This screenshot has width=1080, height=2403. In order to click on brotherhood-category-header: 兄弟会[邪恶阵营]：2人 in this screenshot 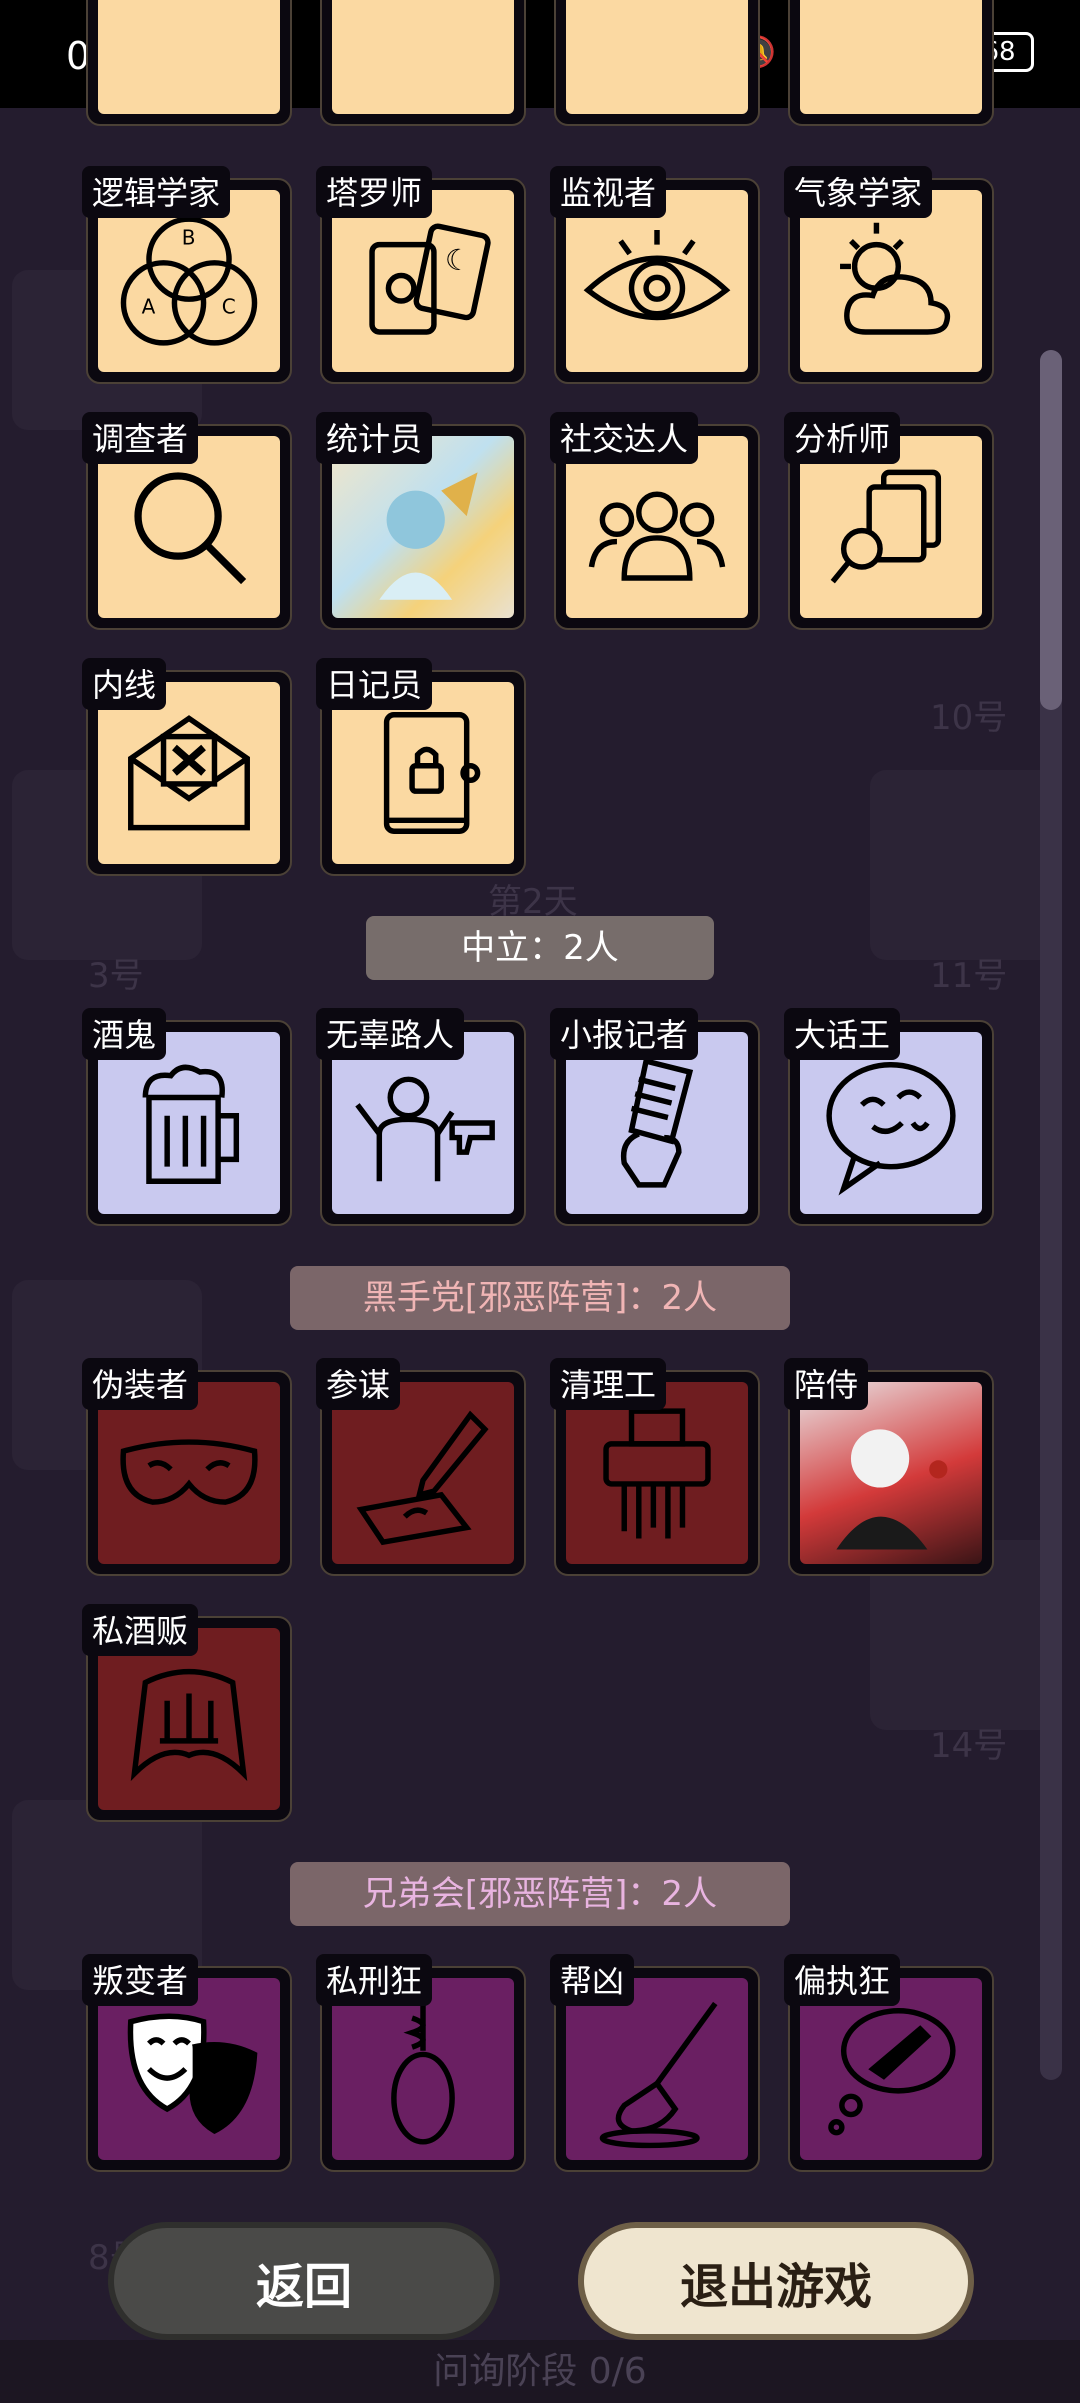, I will do `click(540, 1894)`.